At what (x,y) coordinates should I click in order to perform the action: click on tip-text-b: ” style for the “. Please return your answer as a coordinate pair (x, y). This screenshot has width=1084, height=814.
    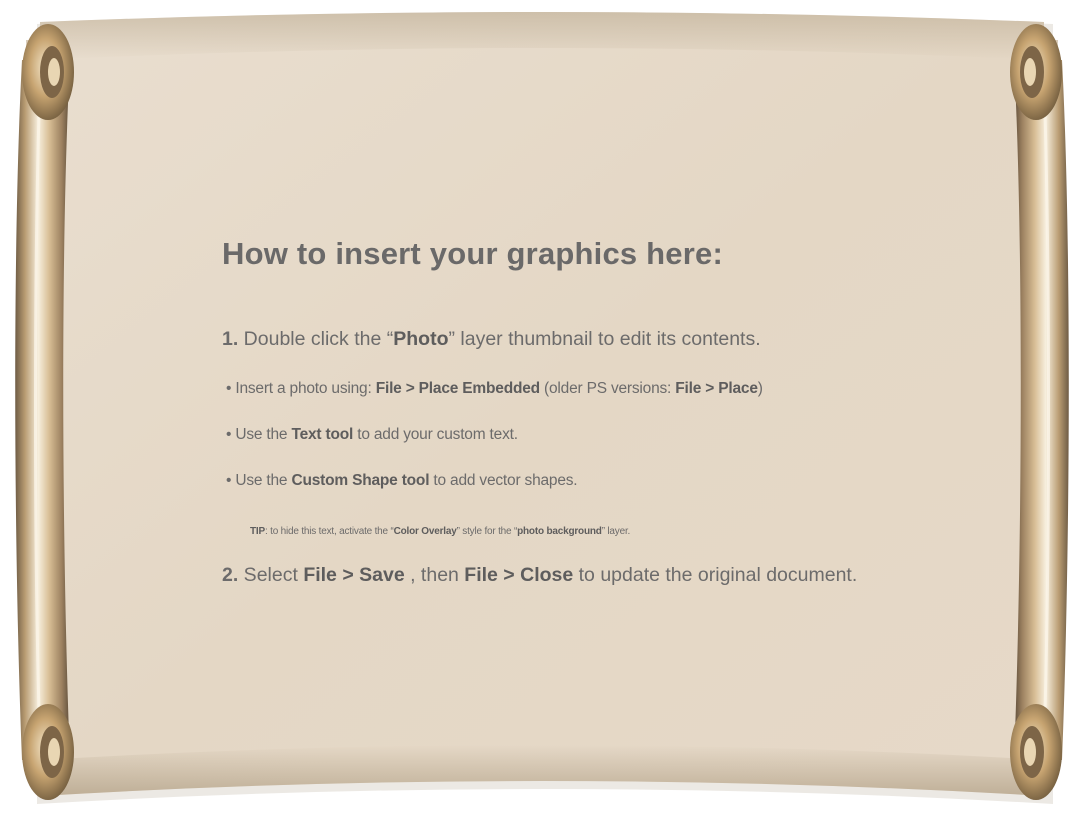
    Looking at the image, I should click on (487, 531).